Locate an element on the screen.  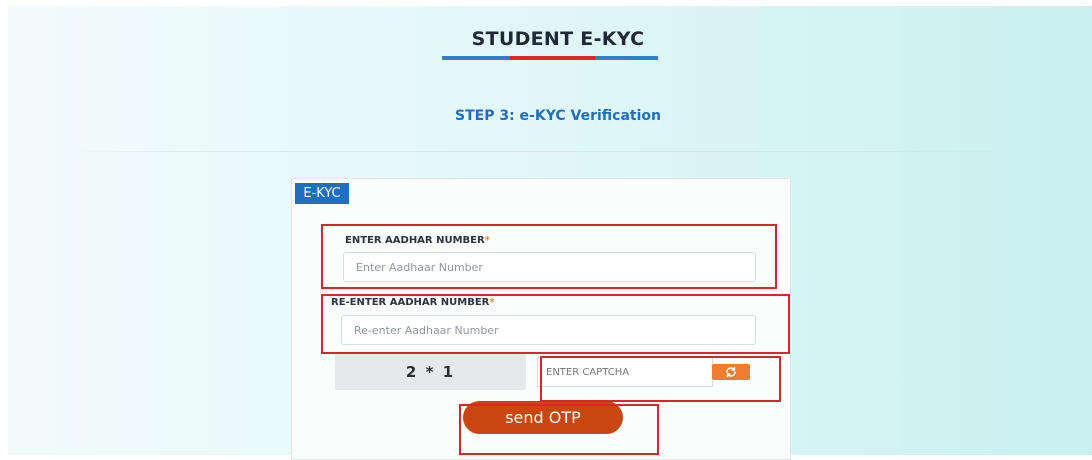
aadhar-label: ENTER AADHAR NUMBER* is located at coordinates (417, 240).